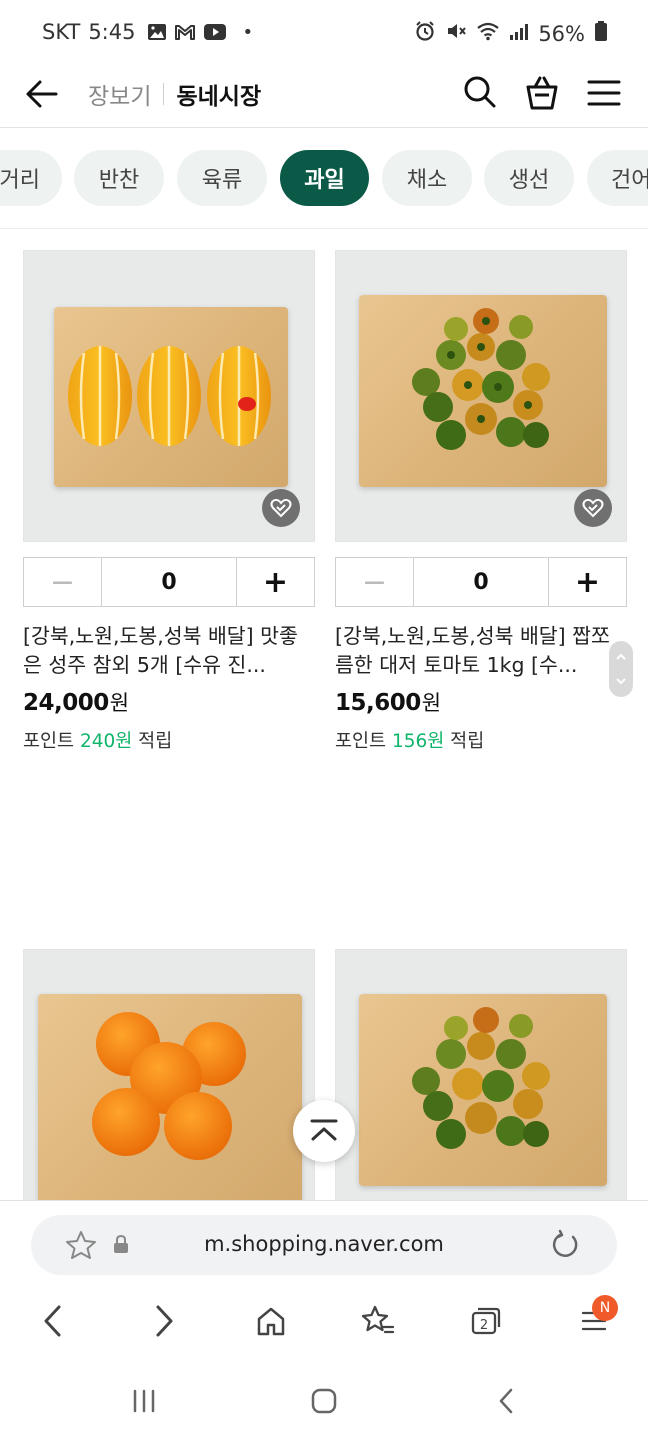  I want to click on scroll-to-top-button, so click(324, 1131).